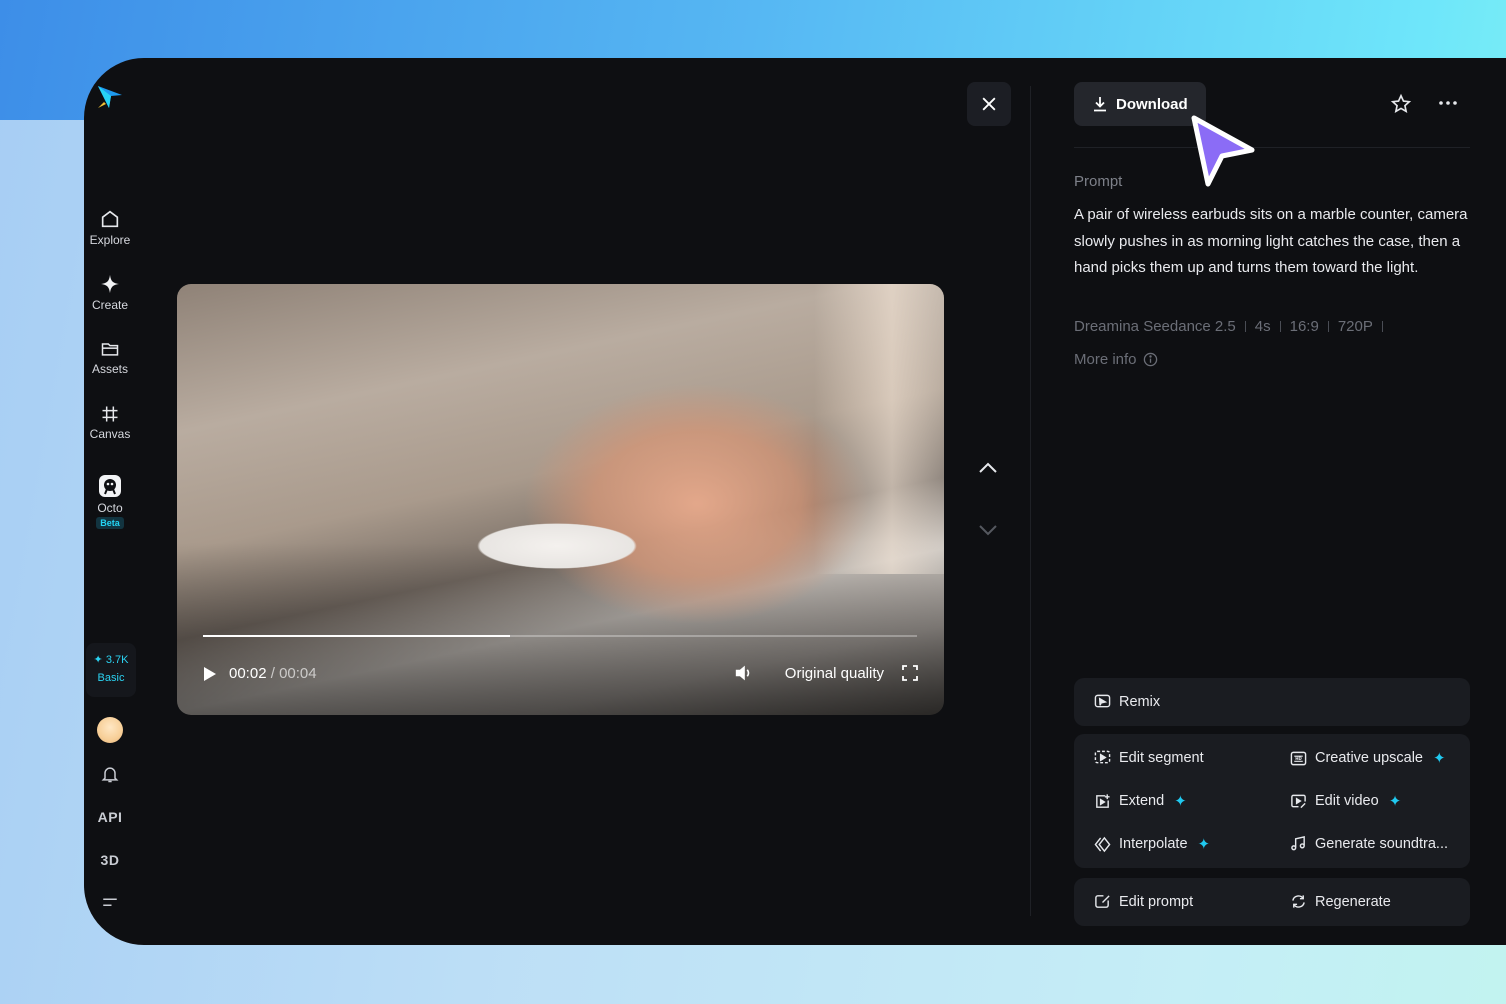 This screenshot has height=1004, width=1506. I want to click on sidebar-item-assets: Assets, so click(110, 357).